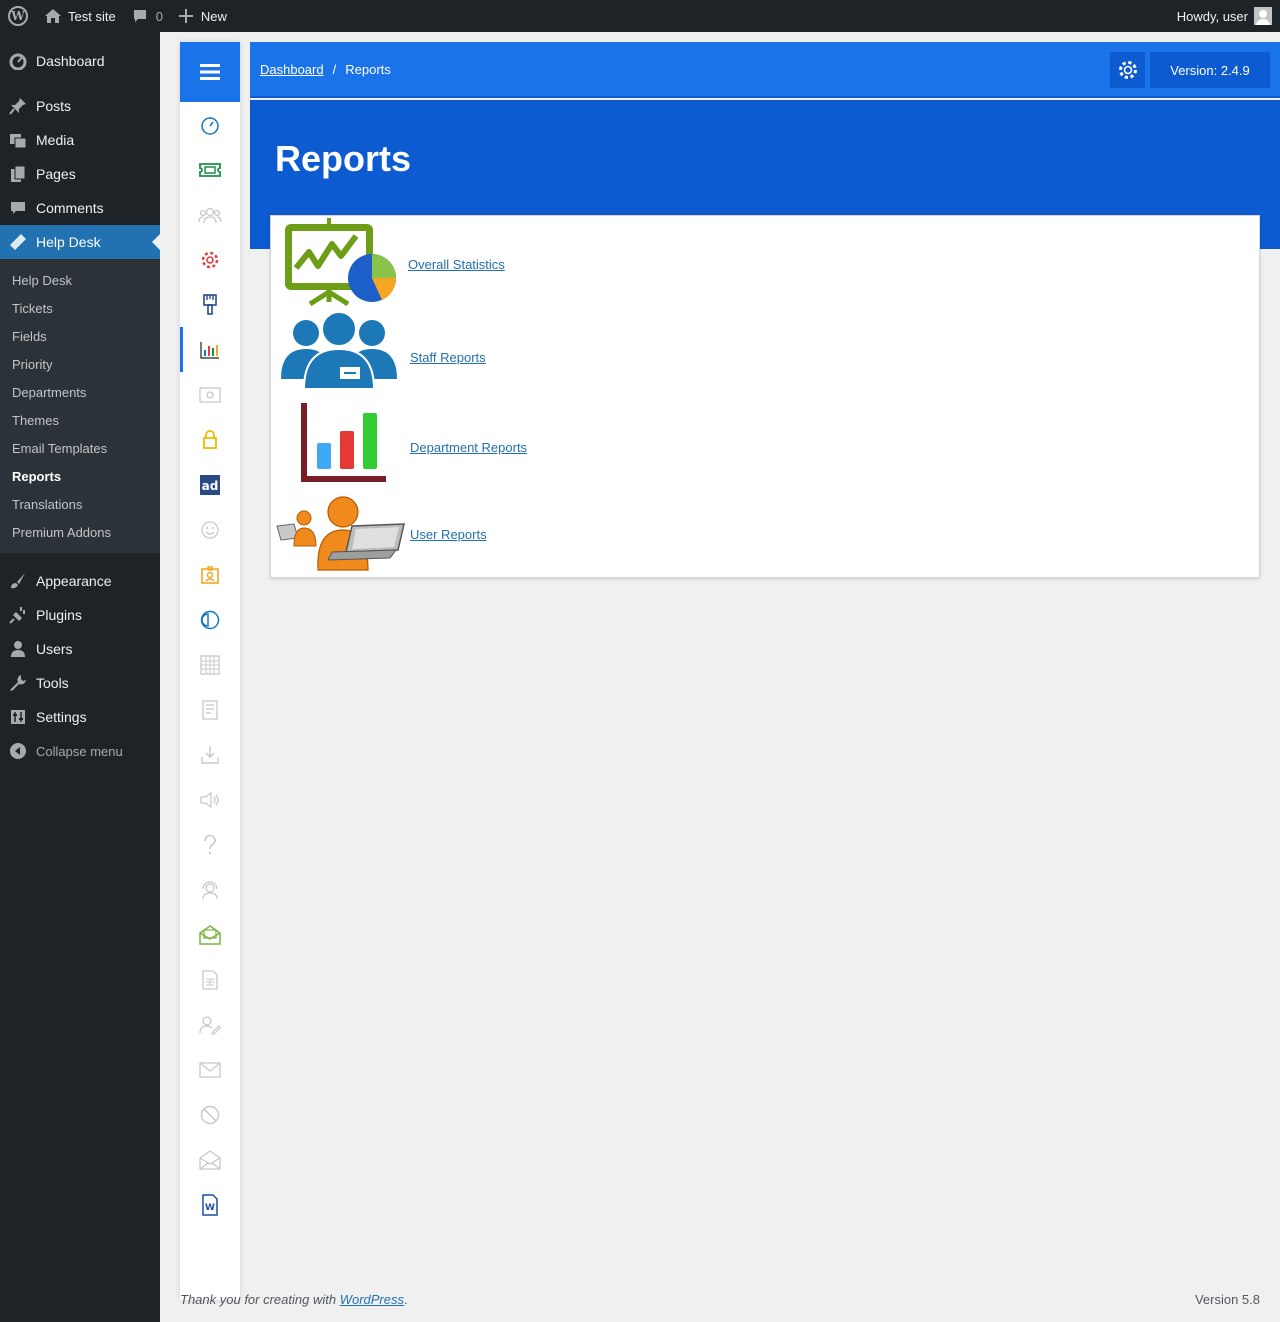 This screenshot has height=1322, width=1280. I want to click on dashboard-gauge-icon, so click(210, 125).